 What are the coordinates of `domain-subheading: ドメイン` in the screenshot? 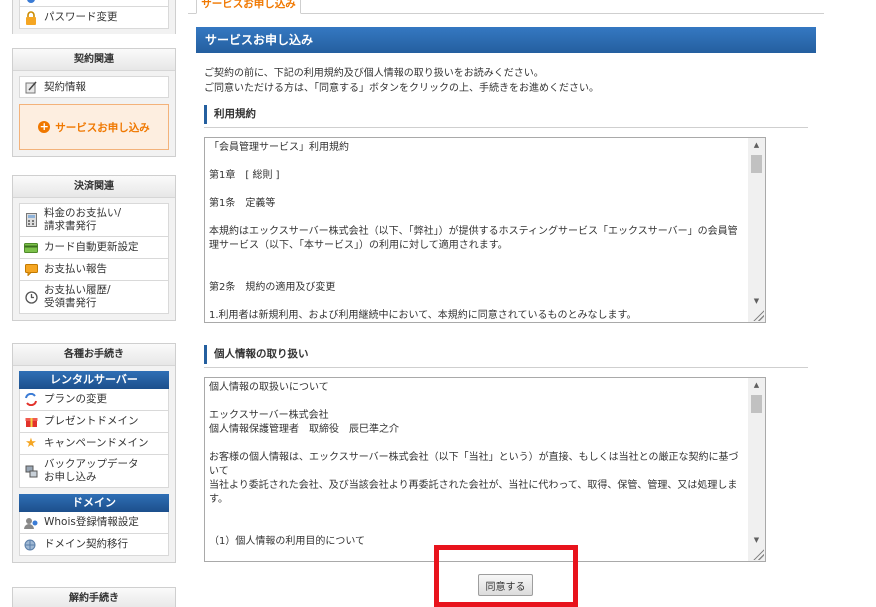 It's located at (94, 503).